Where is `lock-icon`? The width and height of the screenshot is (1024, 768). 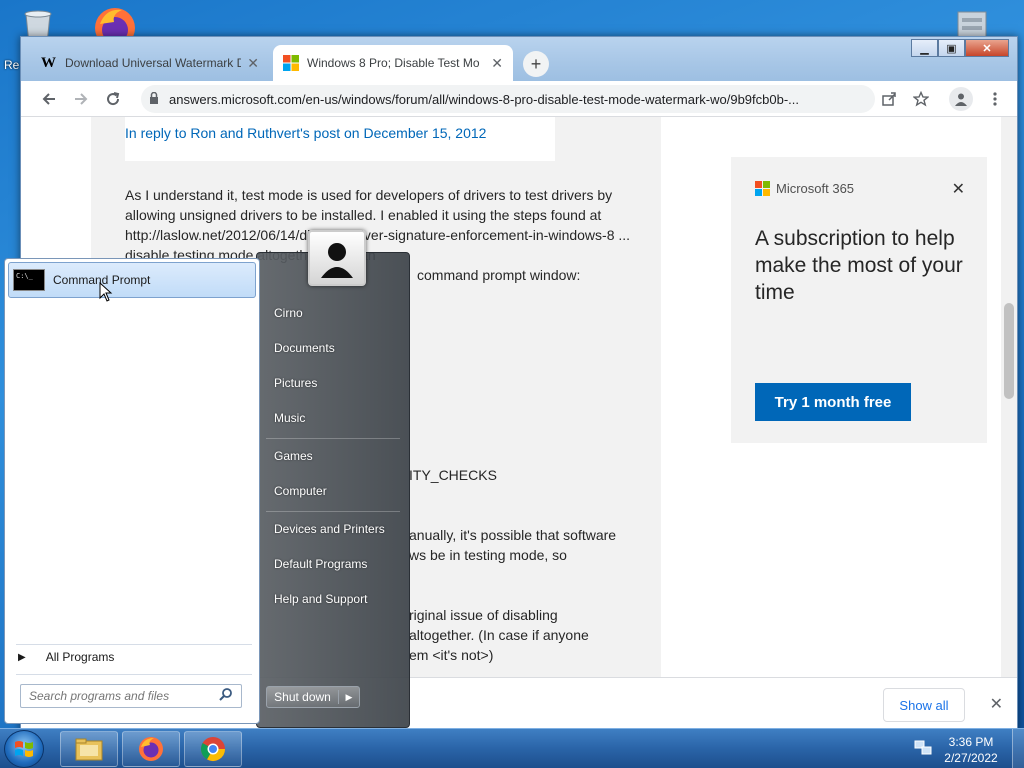
lock-icon is located at coordinates (154, 99).